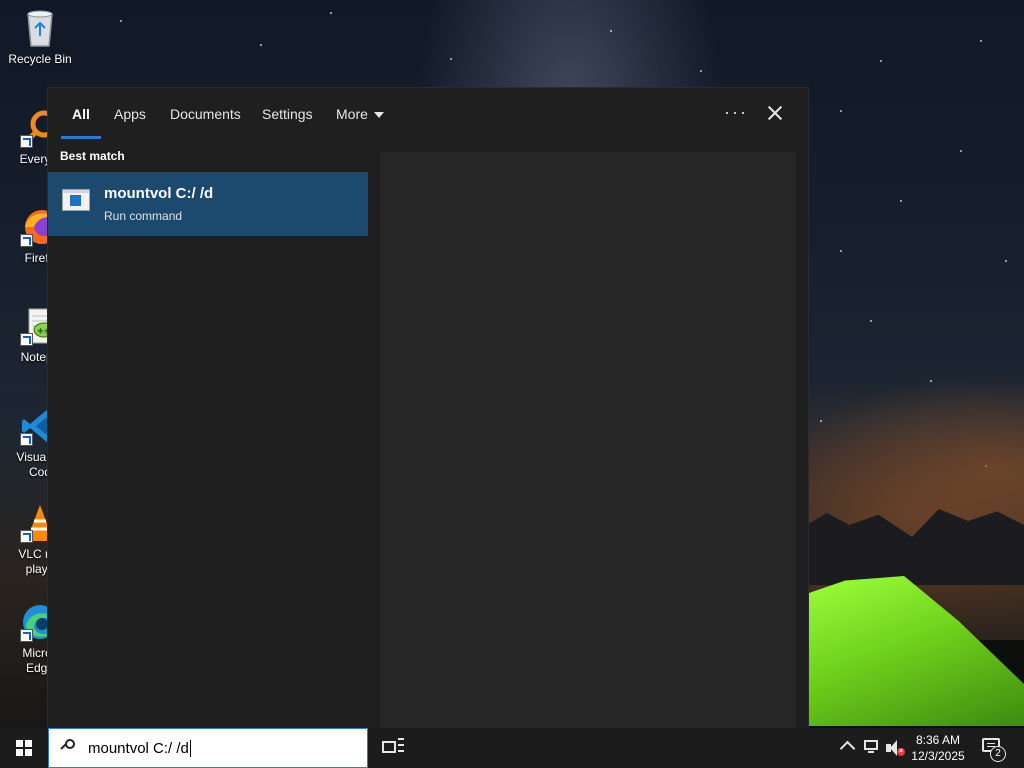 The image size is (1024, 768). I want to click on search-input: mountvol C:/ /d, so click(139, 748).